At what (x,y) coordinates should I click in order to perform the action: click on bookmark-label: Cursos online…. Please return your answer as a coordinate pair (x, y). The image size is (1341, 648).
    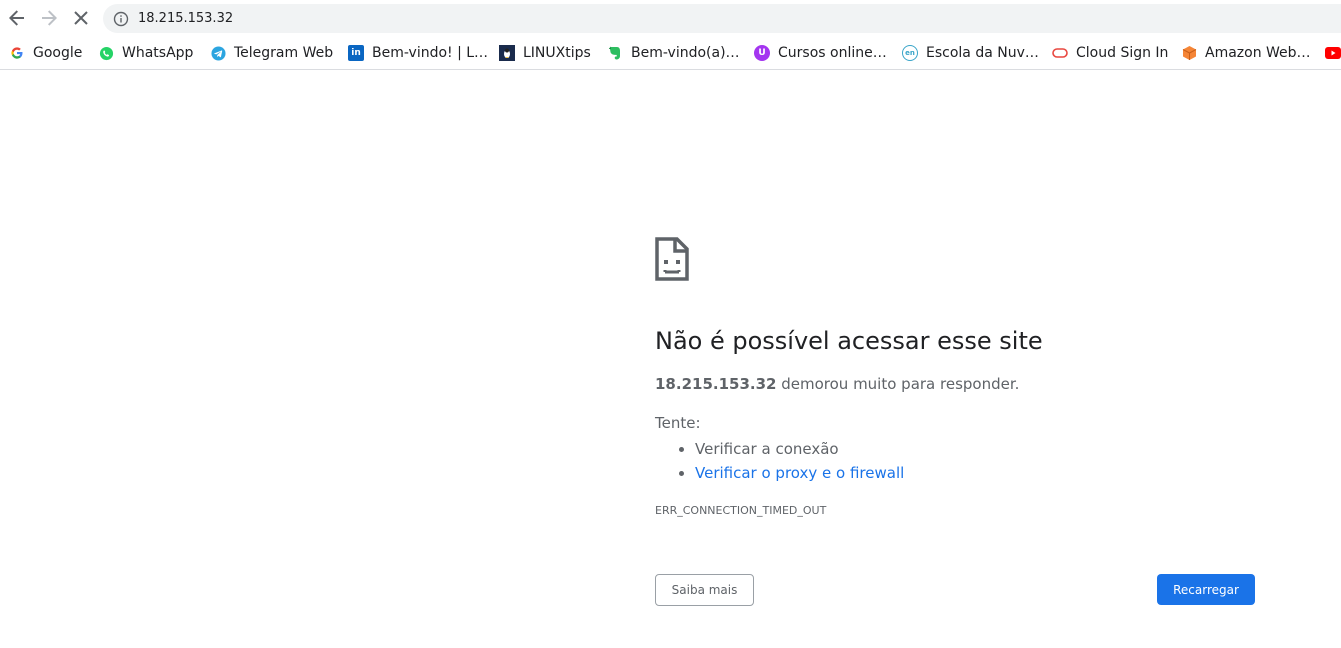
    Looking at the image, I should click on (832, 53).